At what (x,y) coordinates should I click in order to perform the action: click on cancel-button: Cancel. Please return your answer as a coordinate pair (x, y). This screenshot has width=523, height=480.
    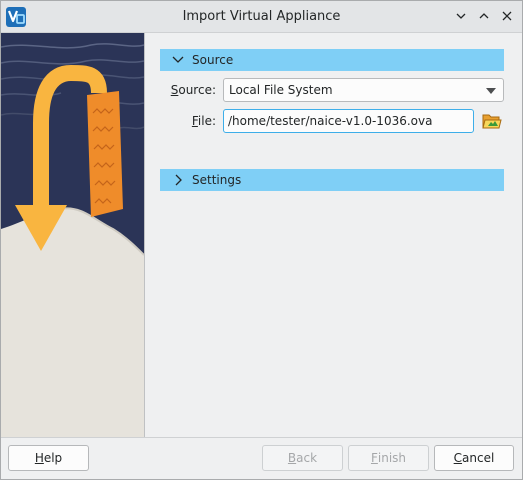
    Looking at the image, I should click on (474, 458).